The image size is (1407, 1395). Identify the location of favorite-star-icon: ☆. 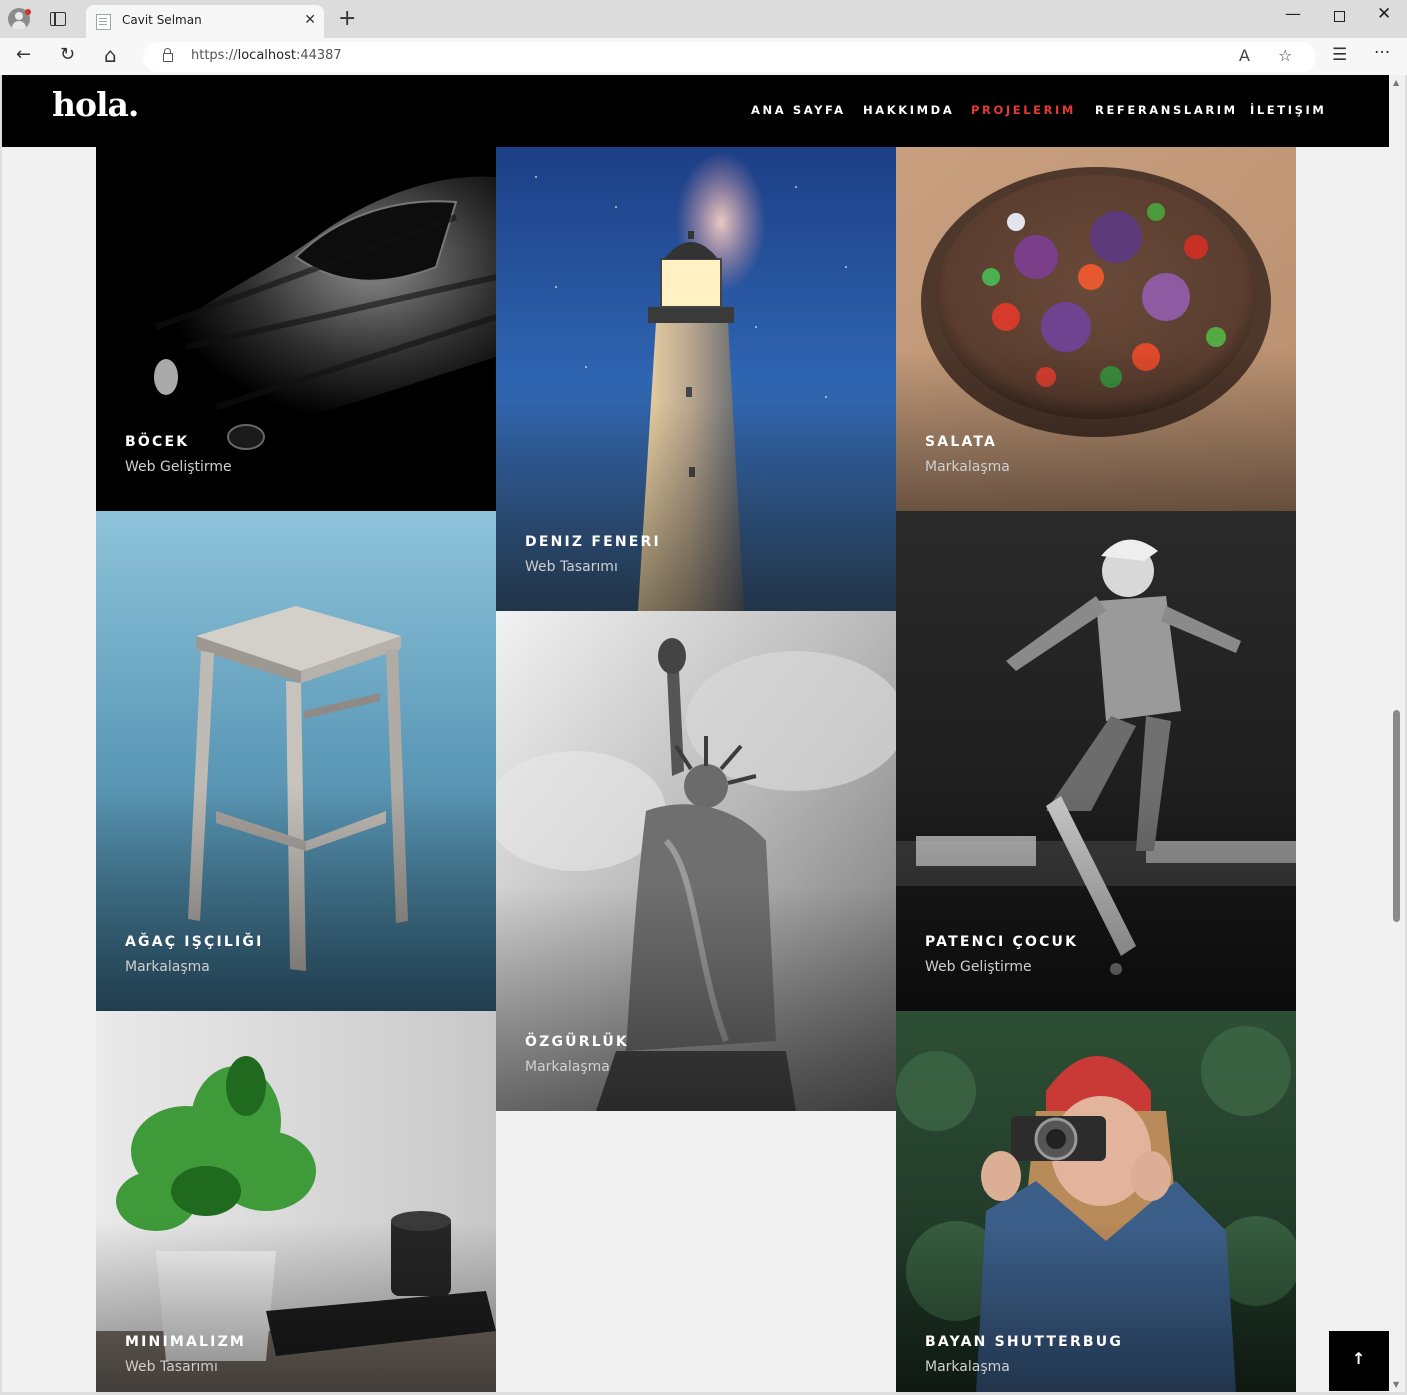
(1285, 55).